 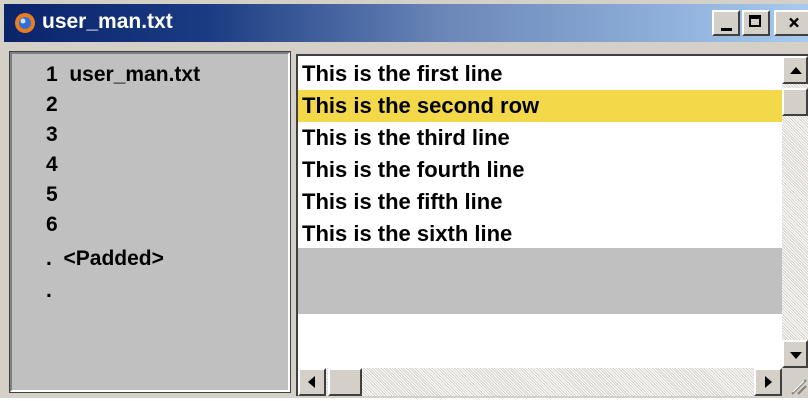 I want to click on horizontal-scrollbar, so click(x=540, y=382).